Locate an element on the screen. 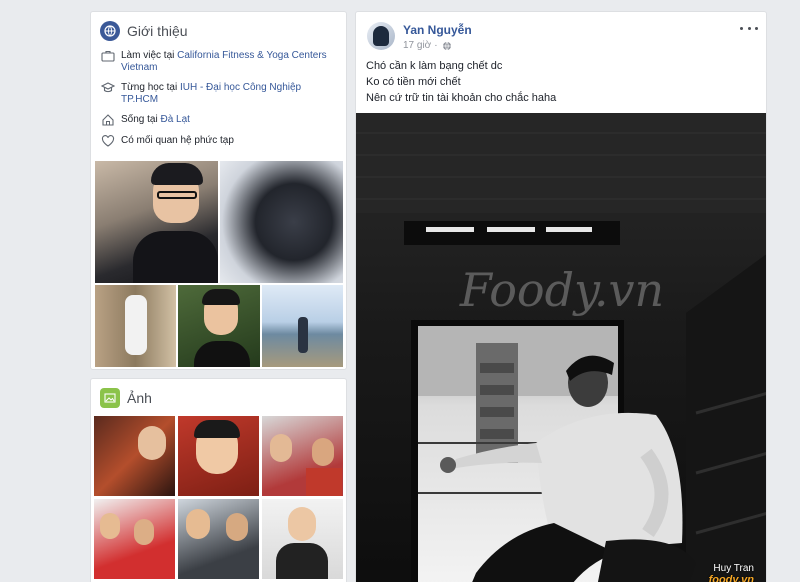  photos-card: Ảnh is located at coordinates (218, 480).